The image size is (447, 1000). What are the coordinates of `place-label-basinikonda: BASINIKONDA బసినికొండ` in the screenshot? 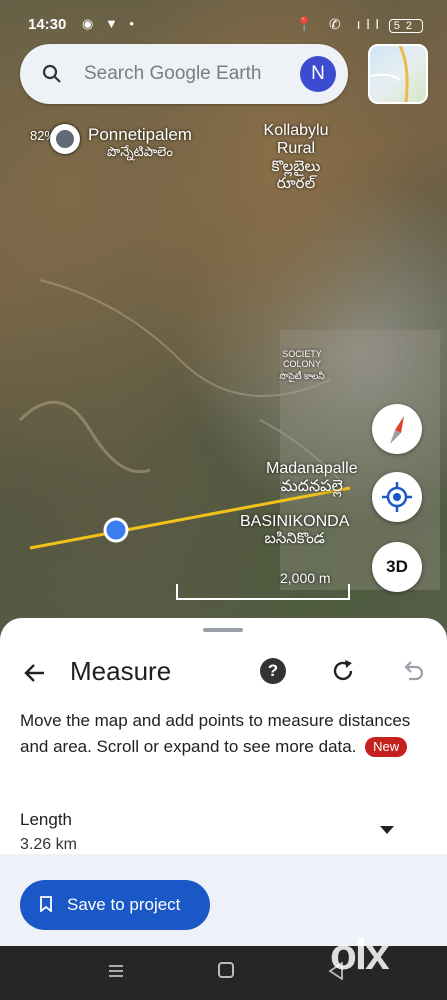 It's located at (294, 530).